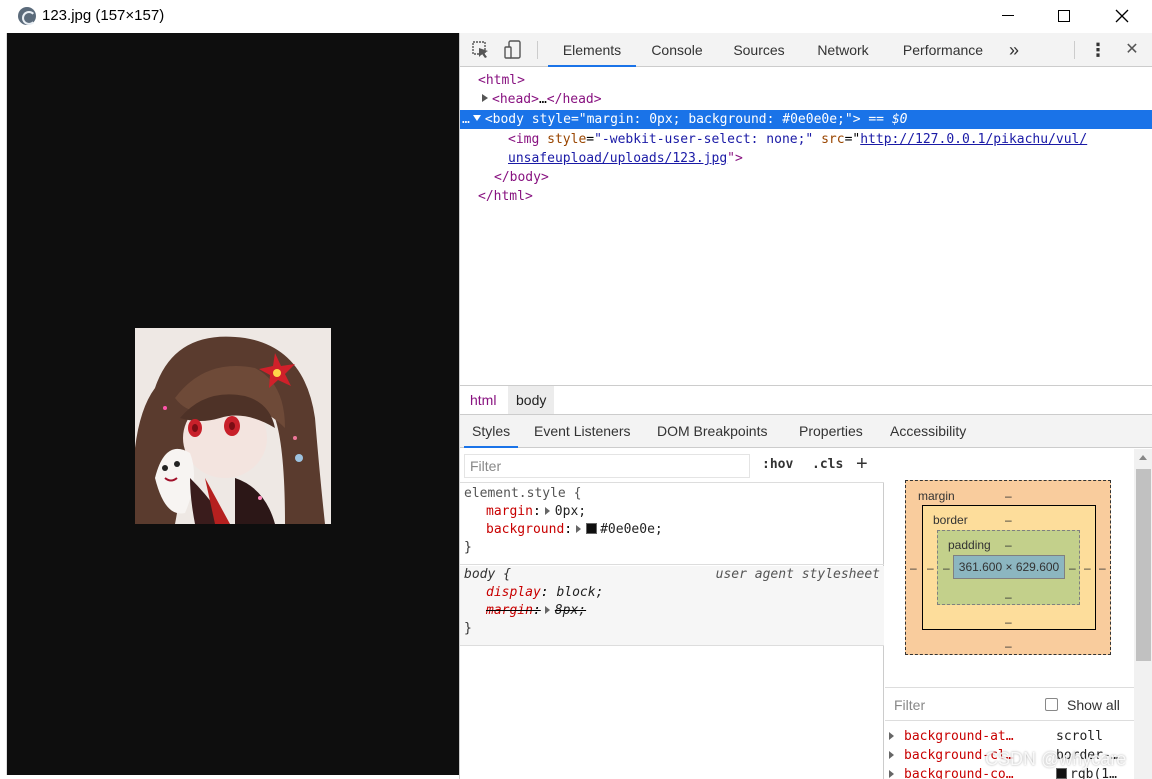 This screenshot has height=779, width=1152. I want to click on box-model-content-size: 361.600 × 629.600, so click(1009, 567).